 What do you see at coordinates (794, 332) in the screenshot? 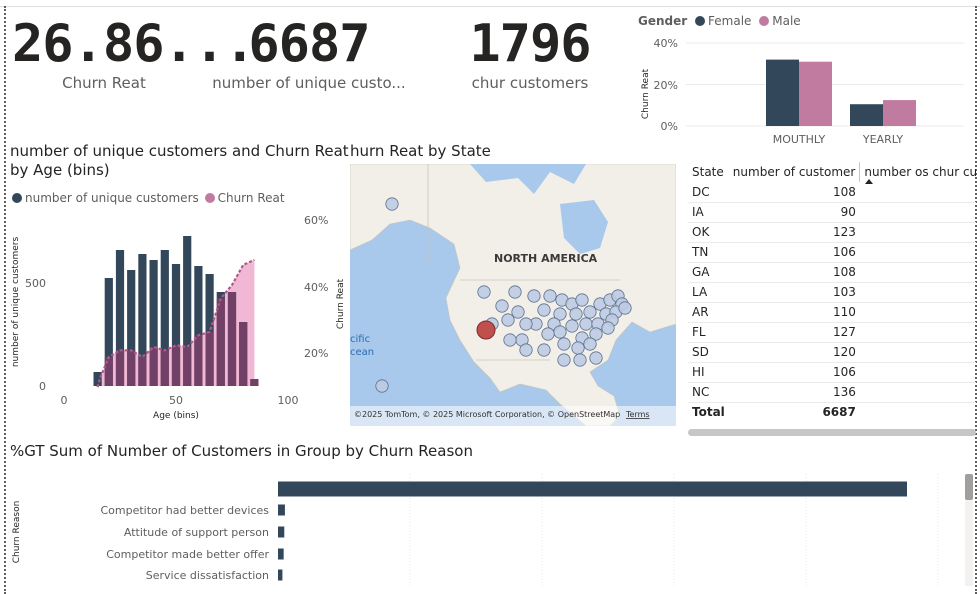
I see `cell-customers: 127` at bounding box center [794, 332].